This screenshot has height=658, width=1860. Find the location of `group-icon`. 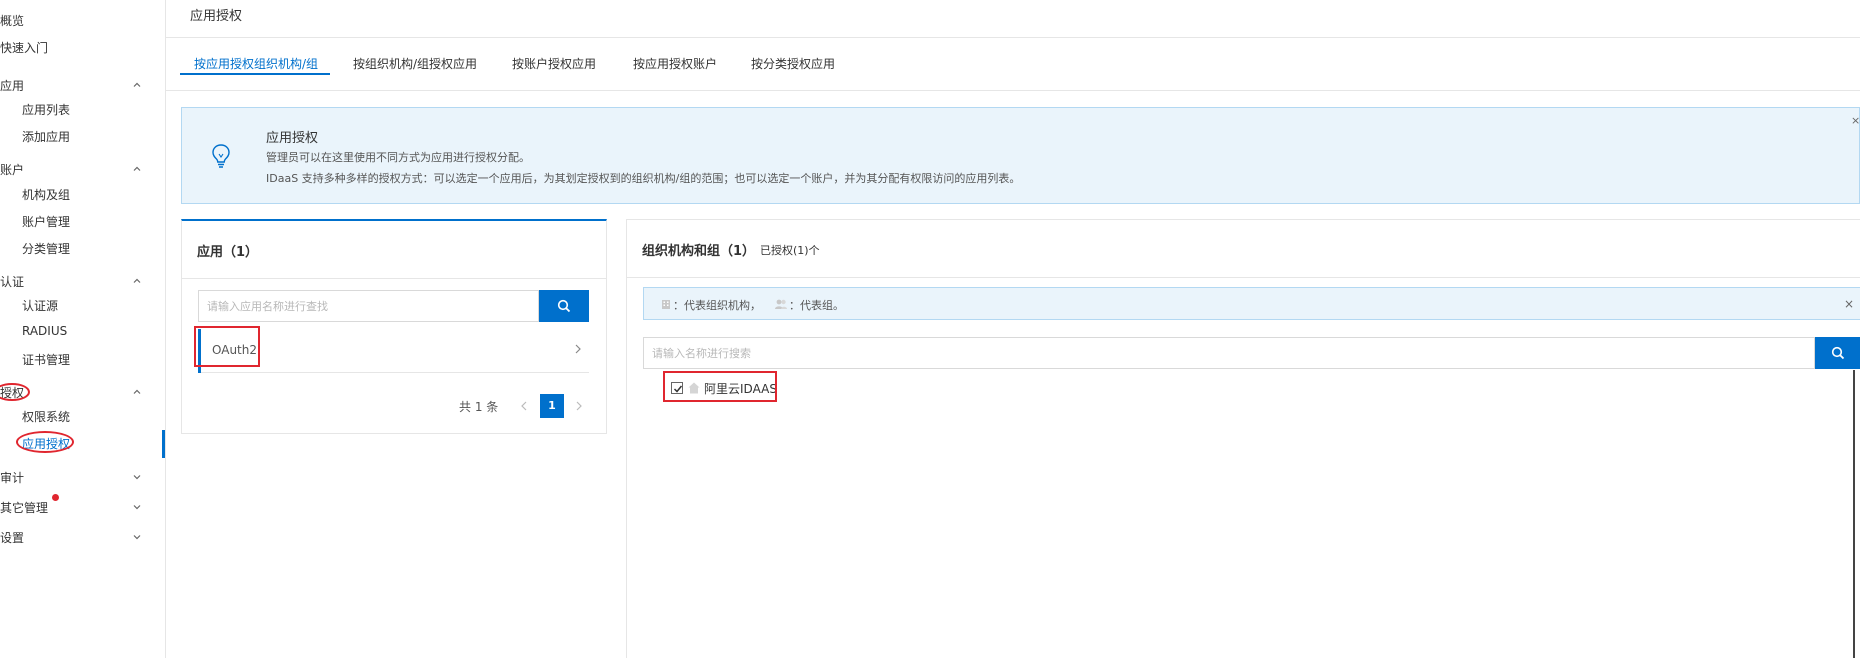

group-icon is located at coordinates (781, 305).